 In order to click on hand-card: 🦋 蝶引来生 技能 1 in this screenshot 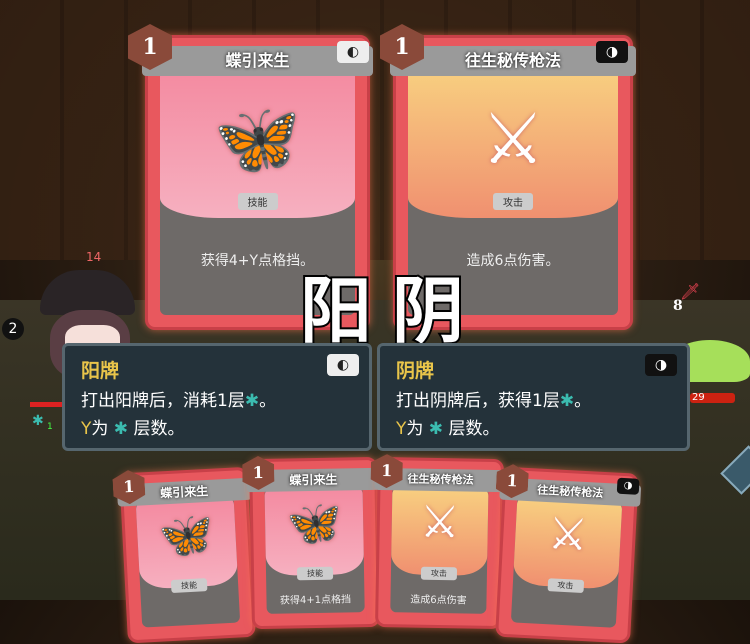, I will do `click(187, 555)`.